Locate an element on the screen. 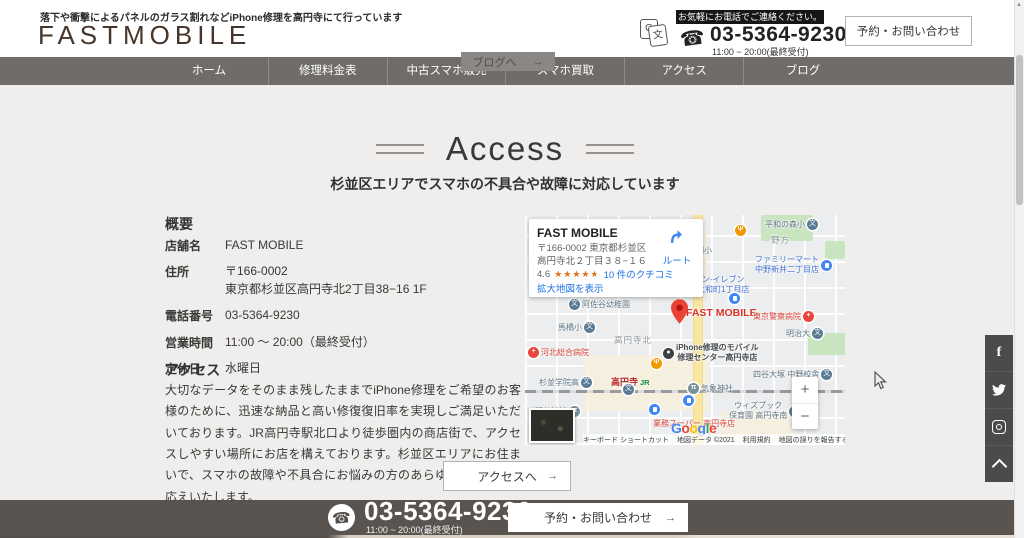 Image resolution: width=1024 pixels, height=538 pixels. map-poi: ● iPhone修理のモバイル 修理センター高円寺店 is located at coordinates (711, 353).